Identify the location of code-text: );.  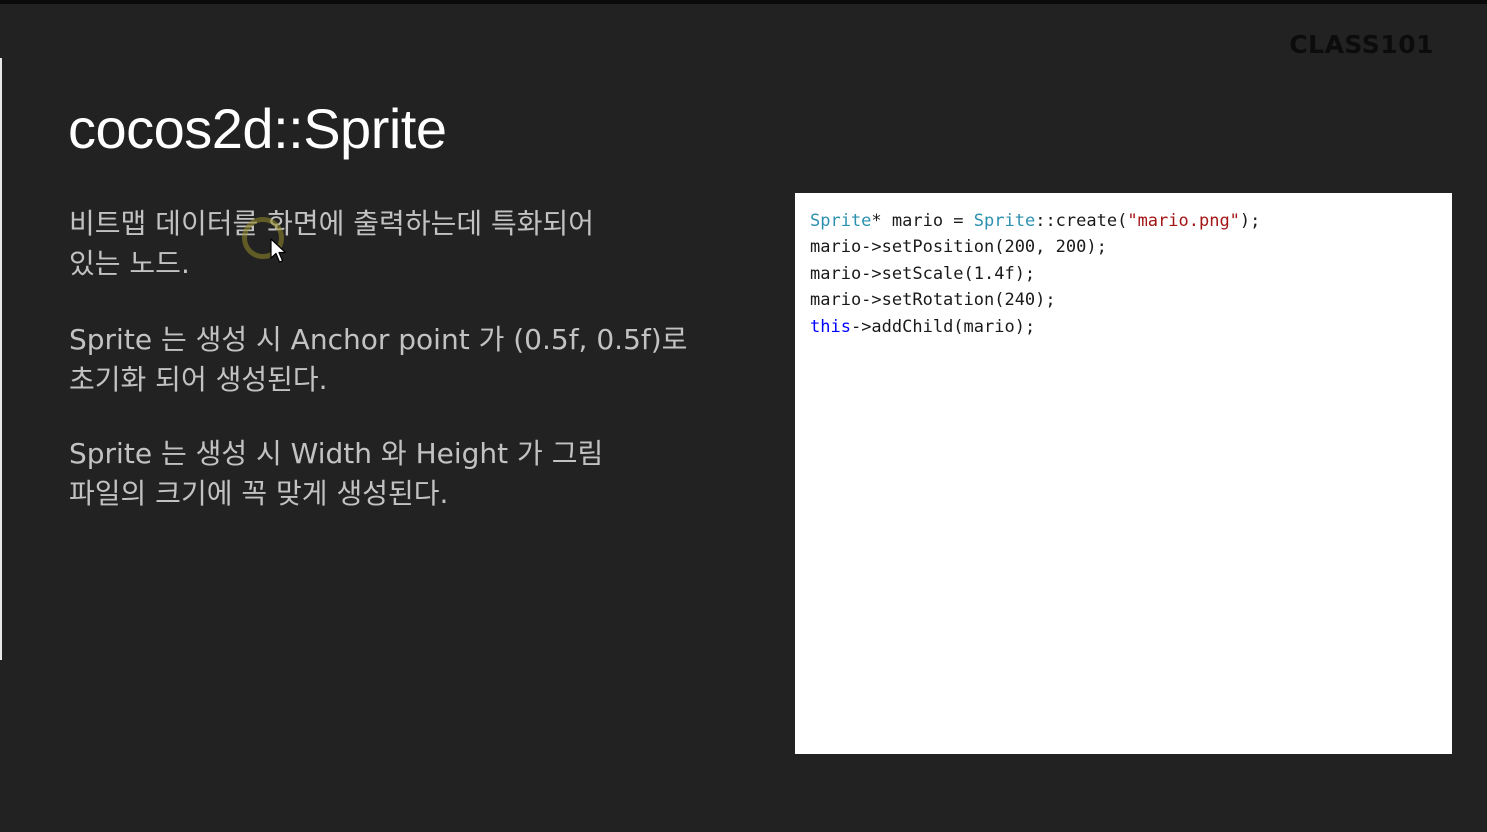
(1250, 221).